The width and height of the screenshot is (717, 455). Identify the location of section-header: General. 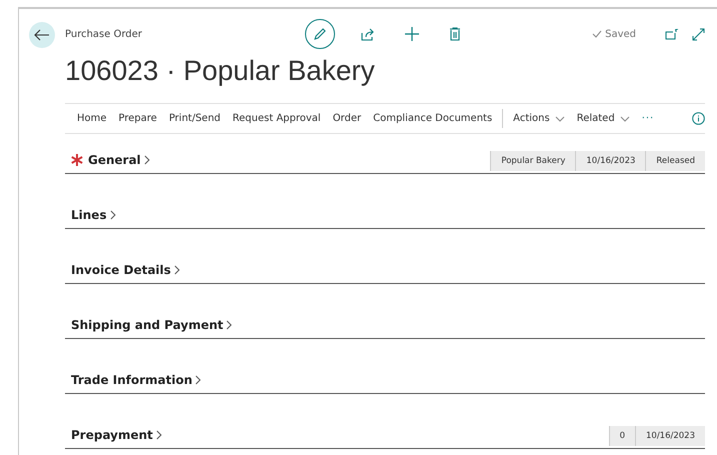
(107, 163).